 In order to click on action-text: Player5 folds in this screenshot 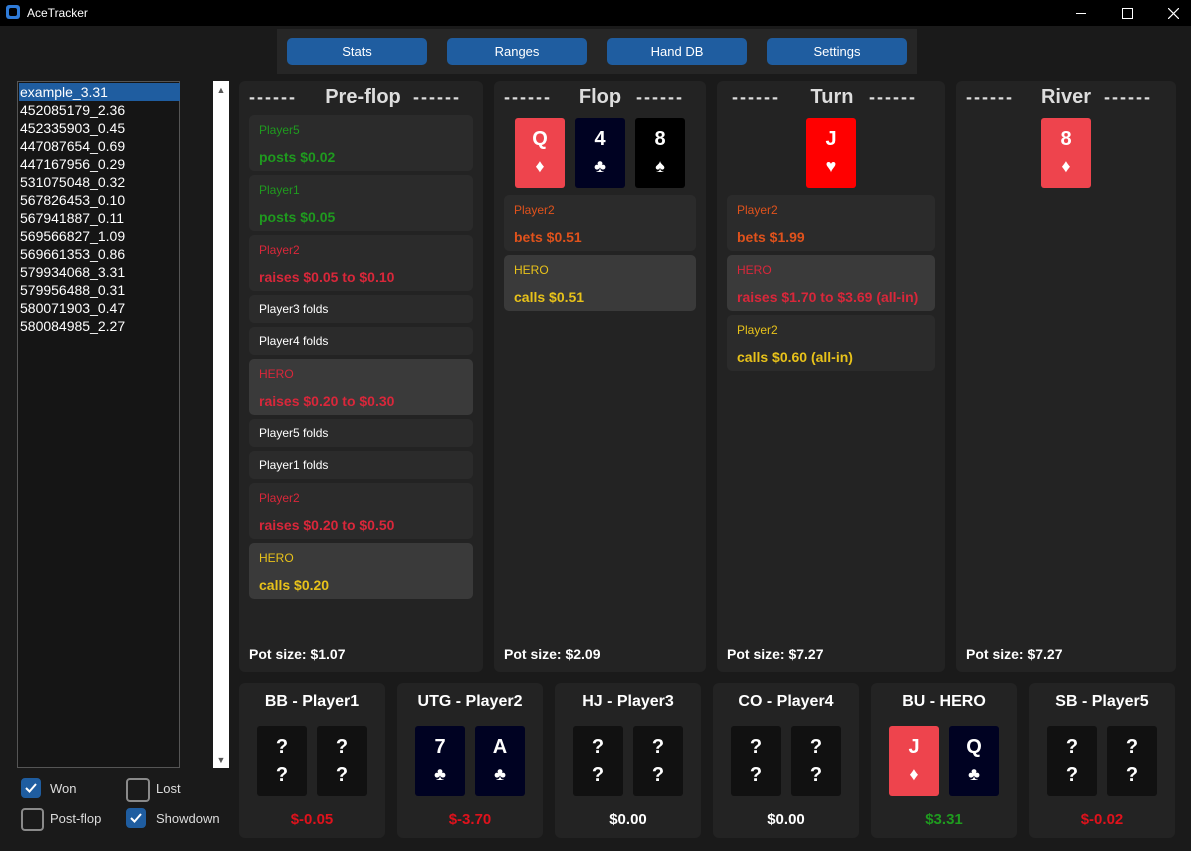, I will do `click(294, 433)`.